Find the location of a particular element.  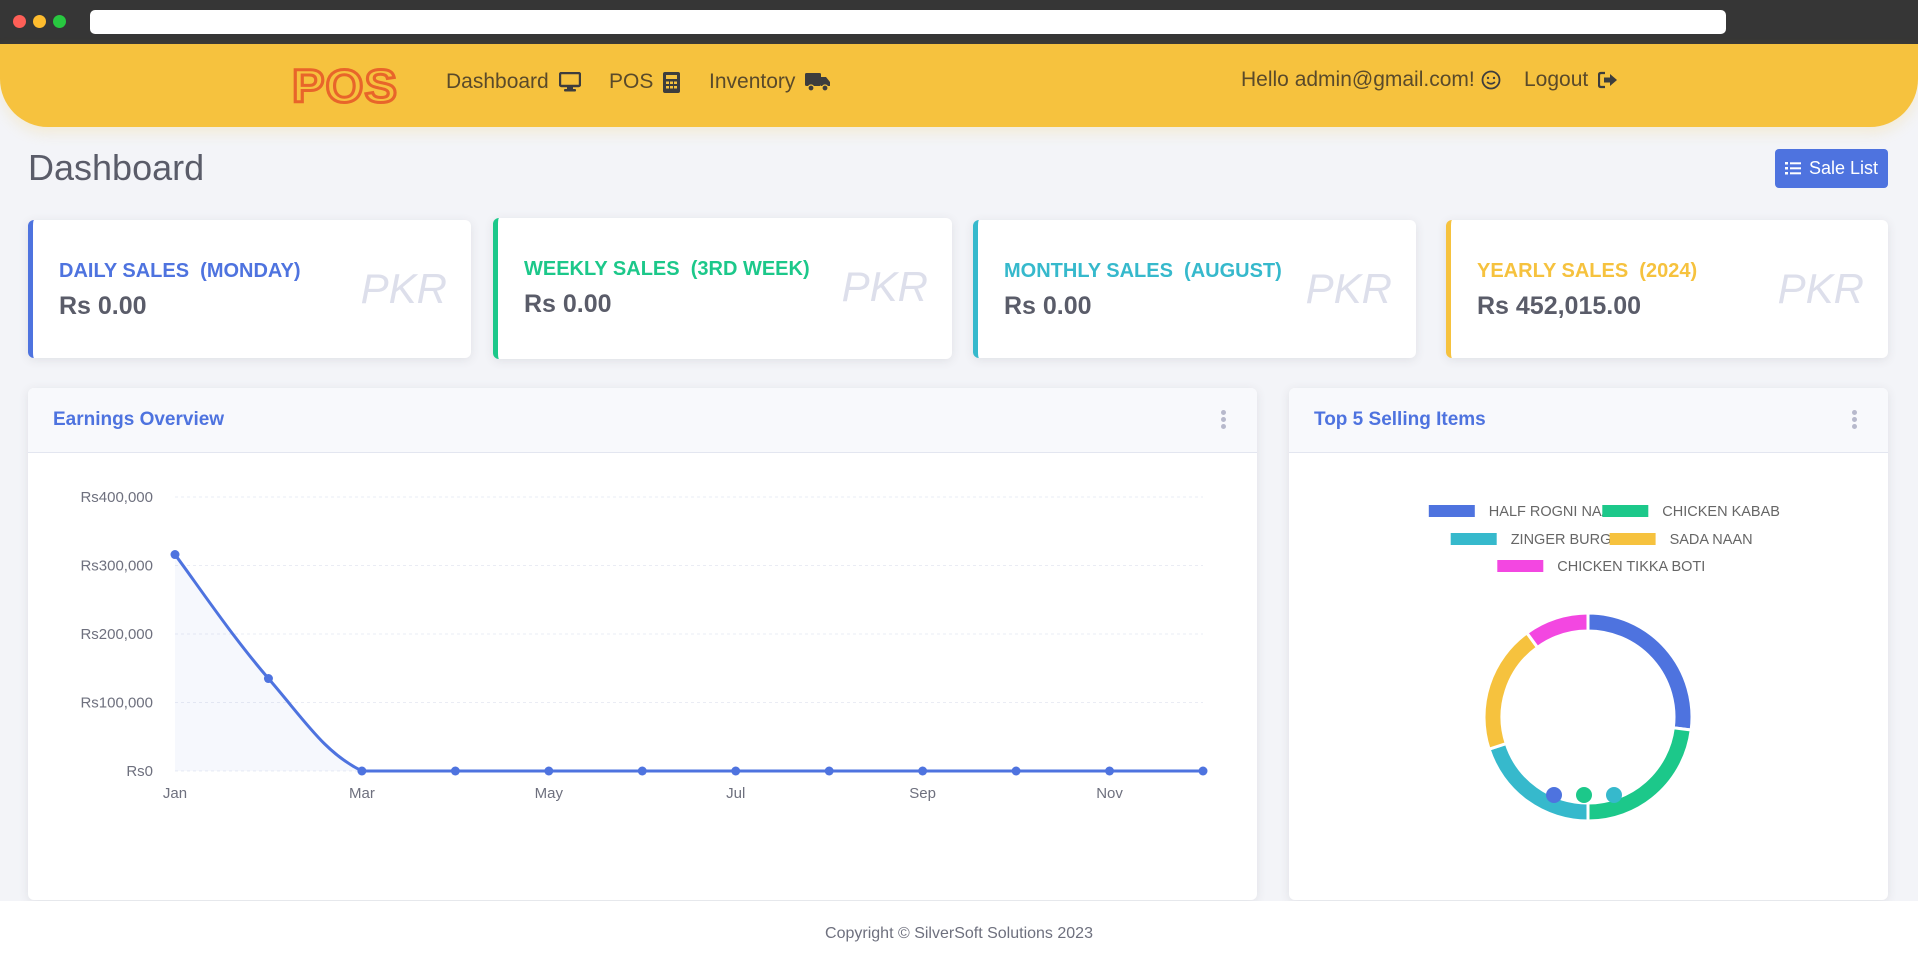

data-point-feb is located at coordinates (268, 679).